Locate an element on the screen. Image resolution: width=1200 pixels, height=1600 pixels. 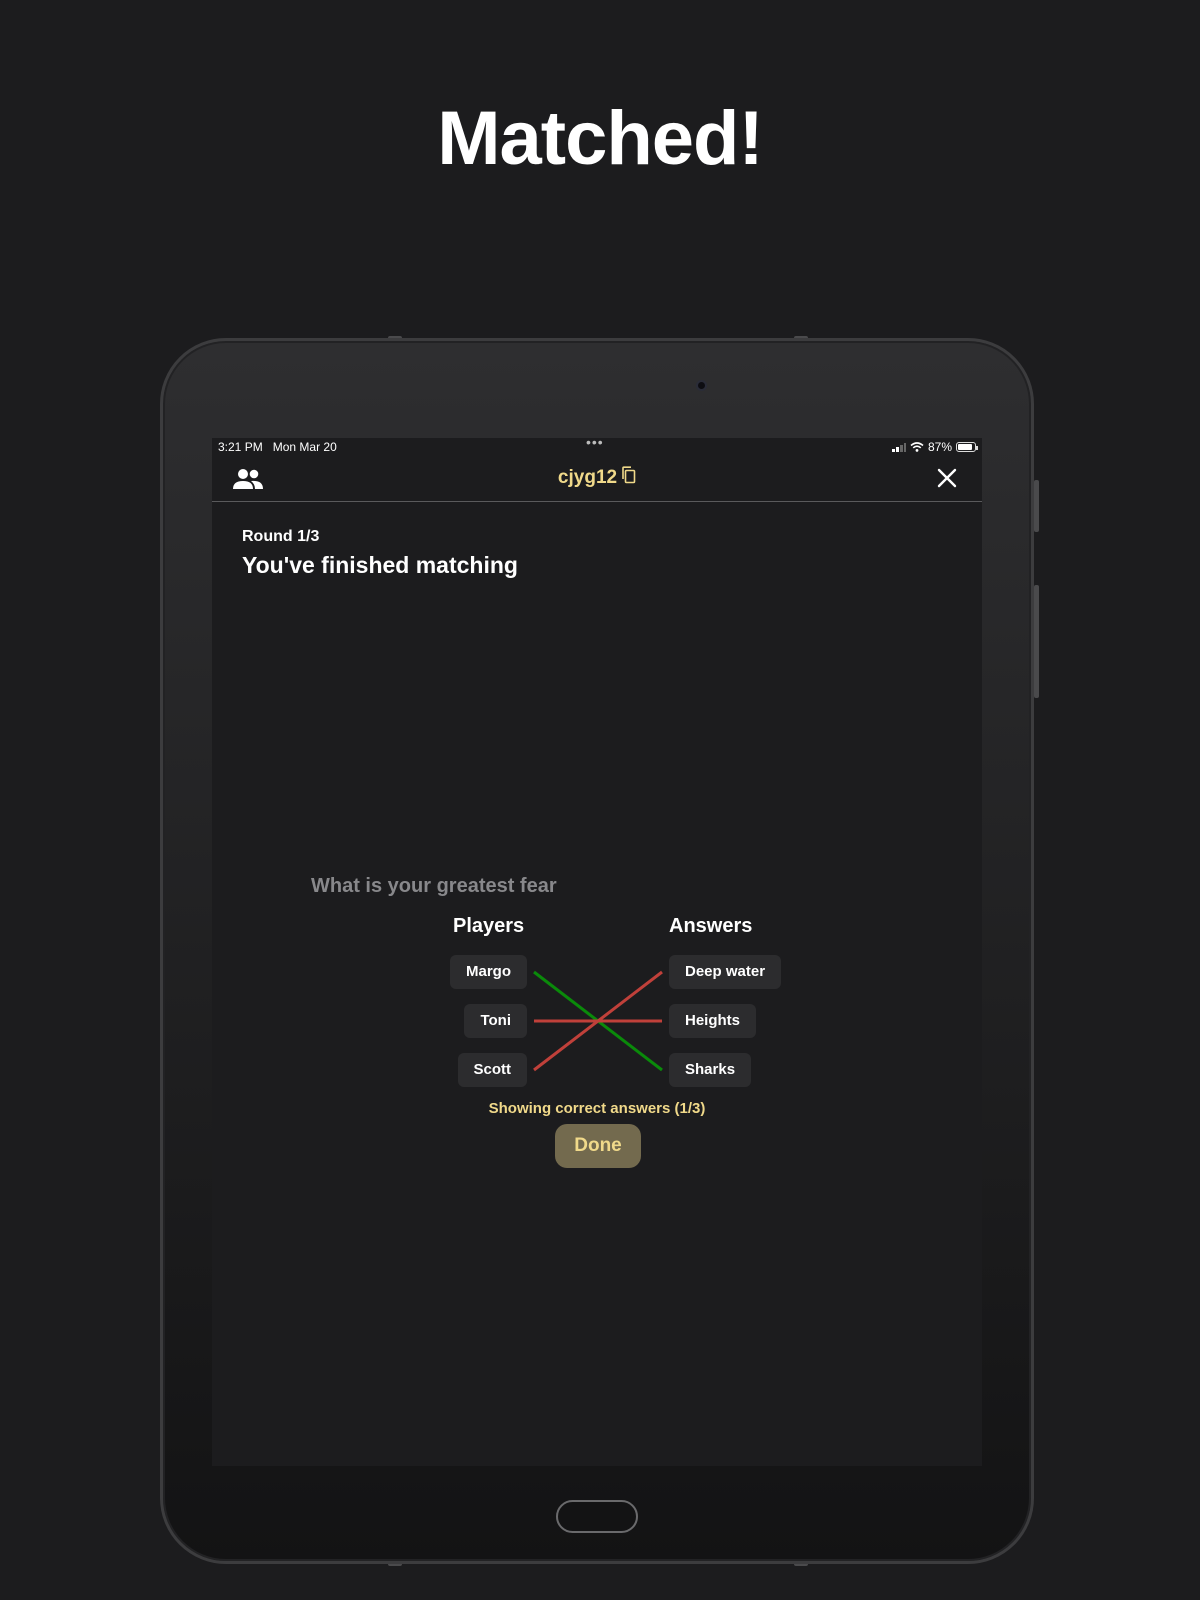
status-indicators: 87% is located at coordinates (934, 447).